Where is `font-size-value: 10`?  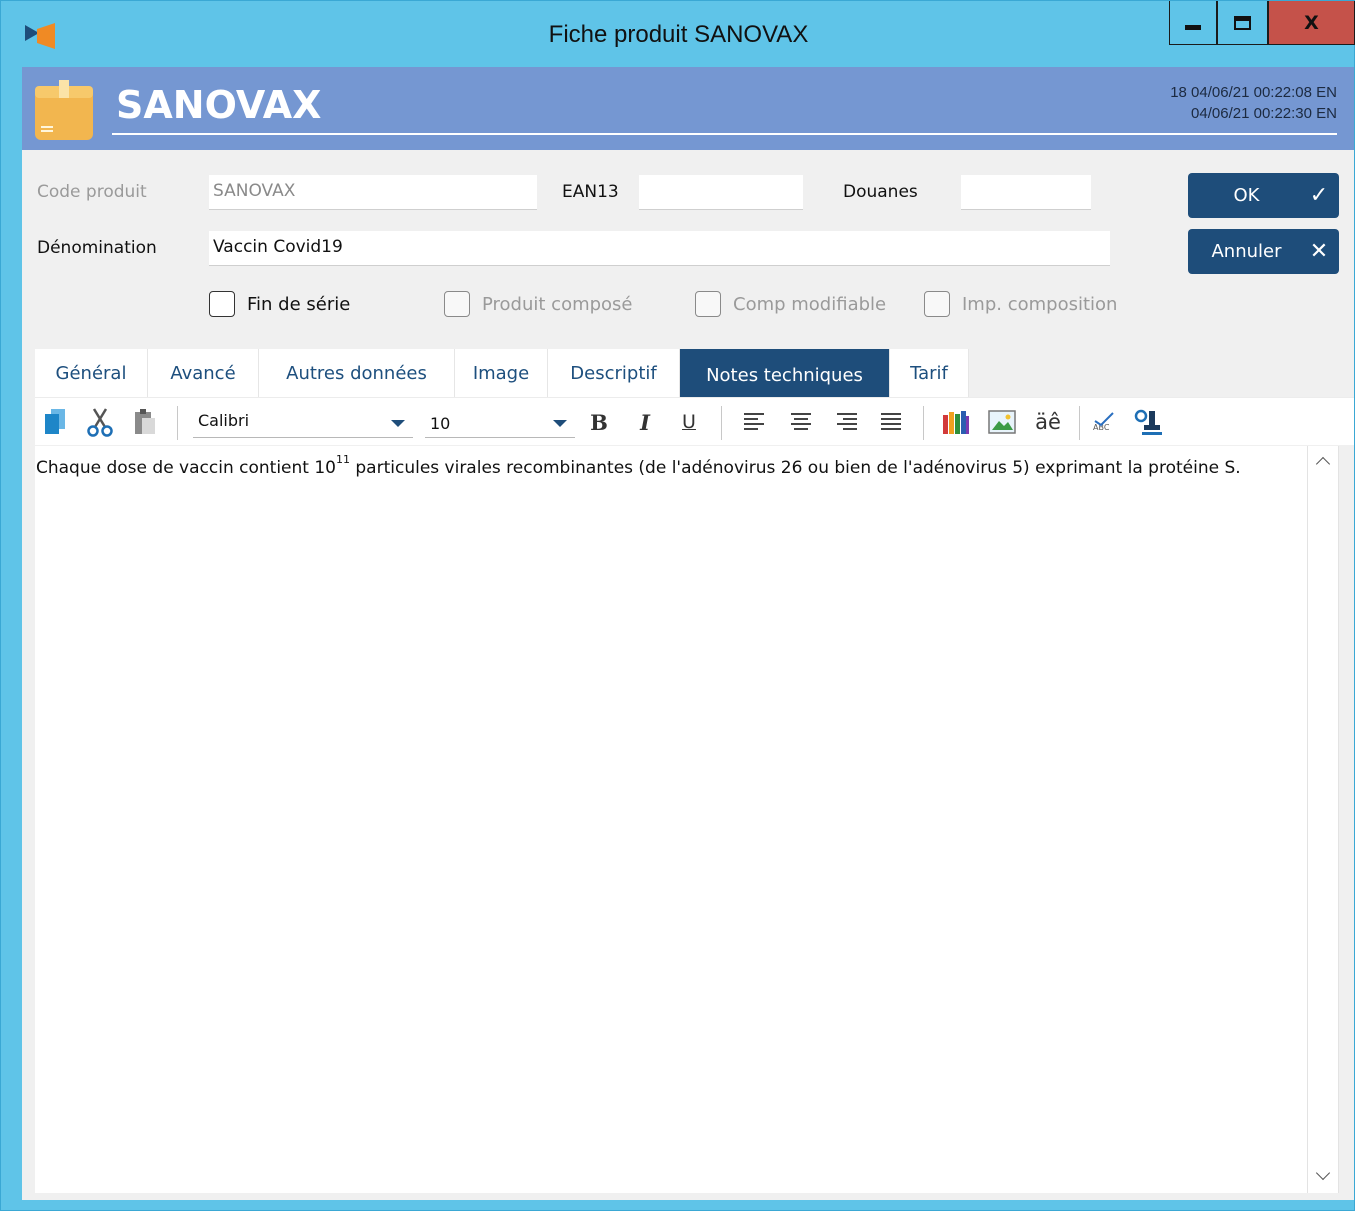
font-size-value: 10 is located at coordinates (440, 423).